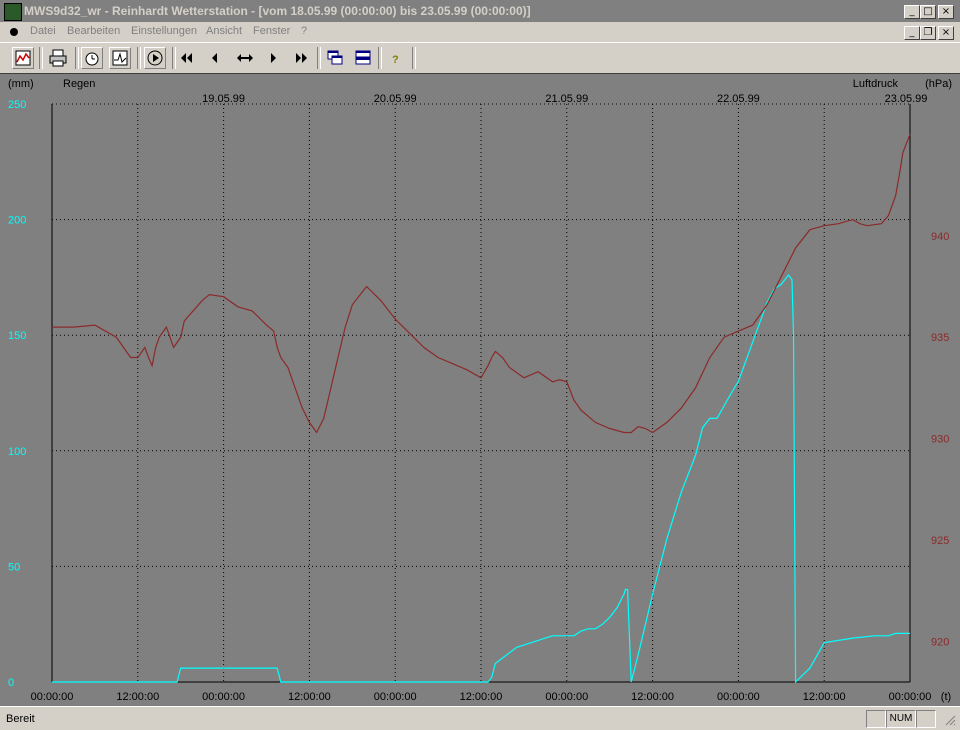  I want to click on status-text: Bereit, so click(20, 719).